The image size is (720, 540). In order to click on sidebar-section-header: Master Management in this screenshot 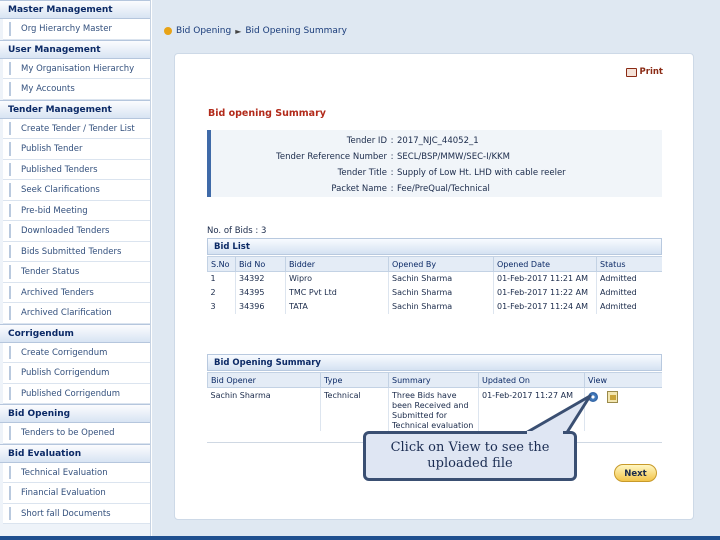, I will do `click(75, 9)`.